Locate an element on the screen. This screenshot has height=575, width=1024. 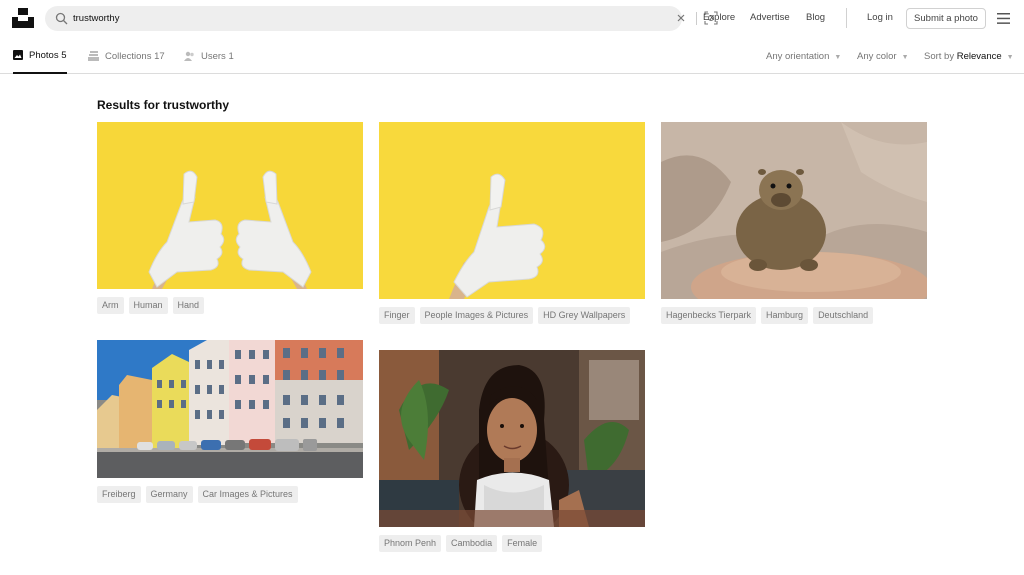
photo-street-houses is located at coordinates (230, 409).